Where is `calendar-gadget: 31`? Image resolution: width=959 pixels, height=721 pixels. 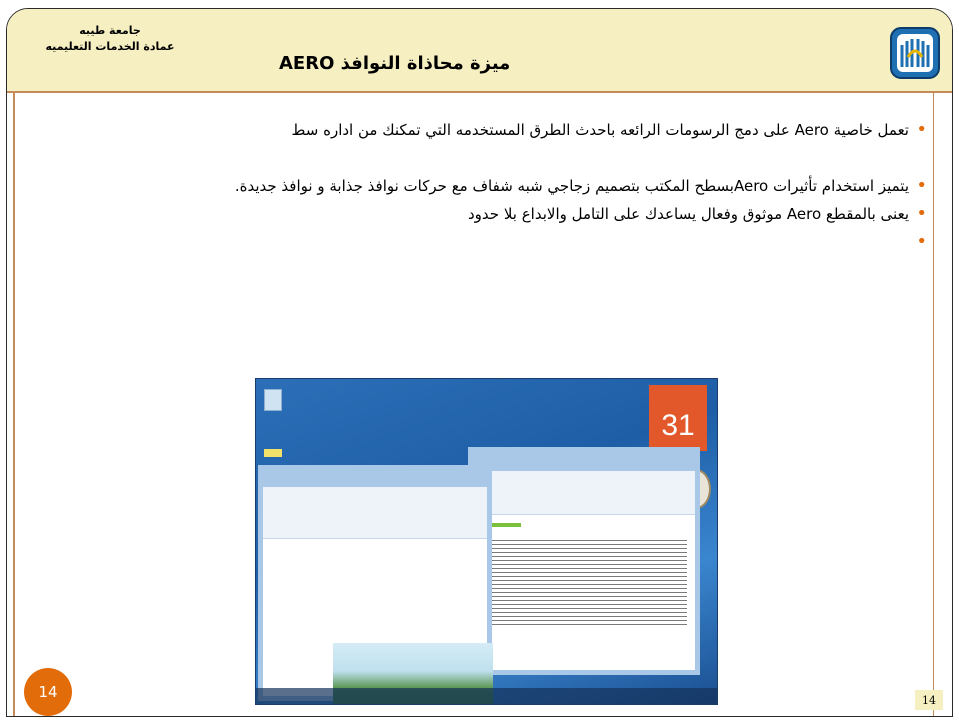
calendar-gadget: 31 is located at coordinates (678, 418).